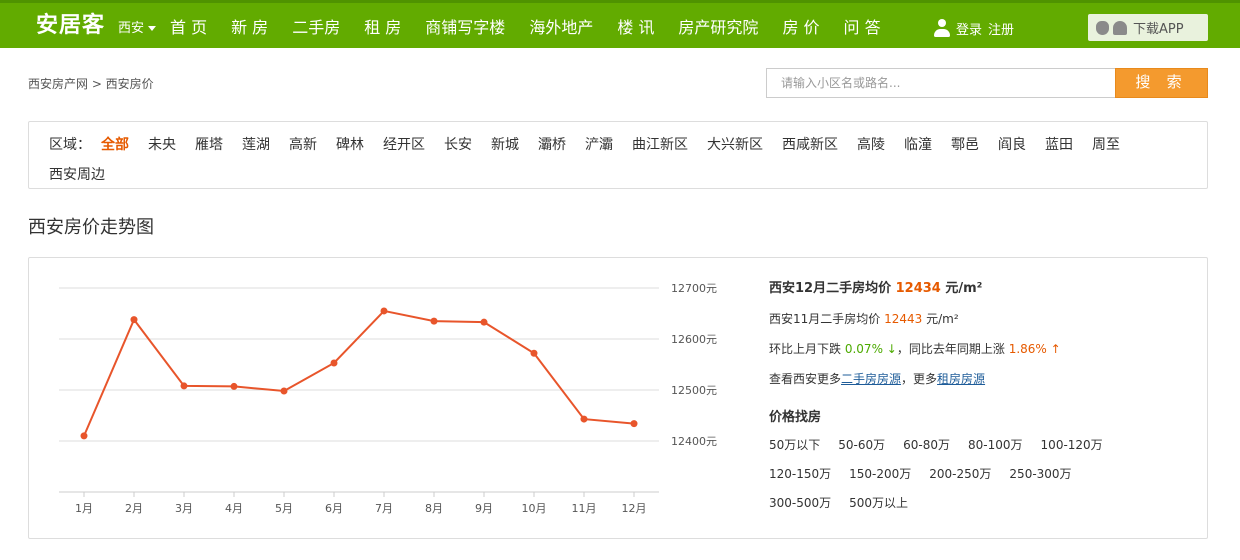 The width and height of the screenshot is (1240, 560). Describe the element at coordinates (861, 445) in the screenshot. I see `price-range-link: 50-60万` at that location.